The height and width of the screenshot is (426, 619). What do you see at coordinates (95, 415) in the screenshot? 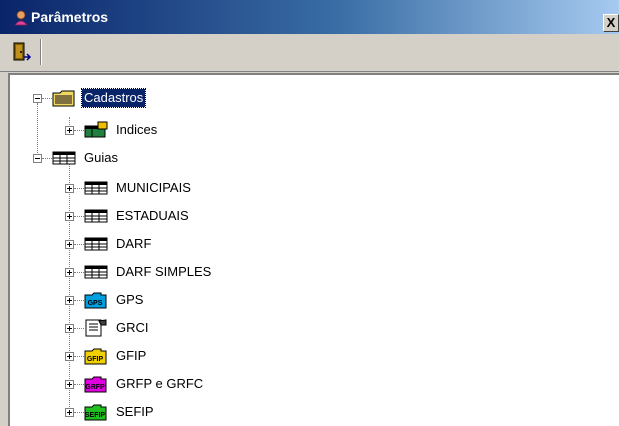
I see `svg-text: SEFIP` at bounding box center [95, 415].